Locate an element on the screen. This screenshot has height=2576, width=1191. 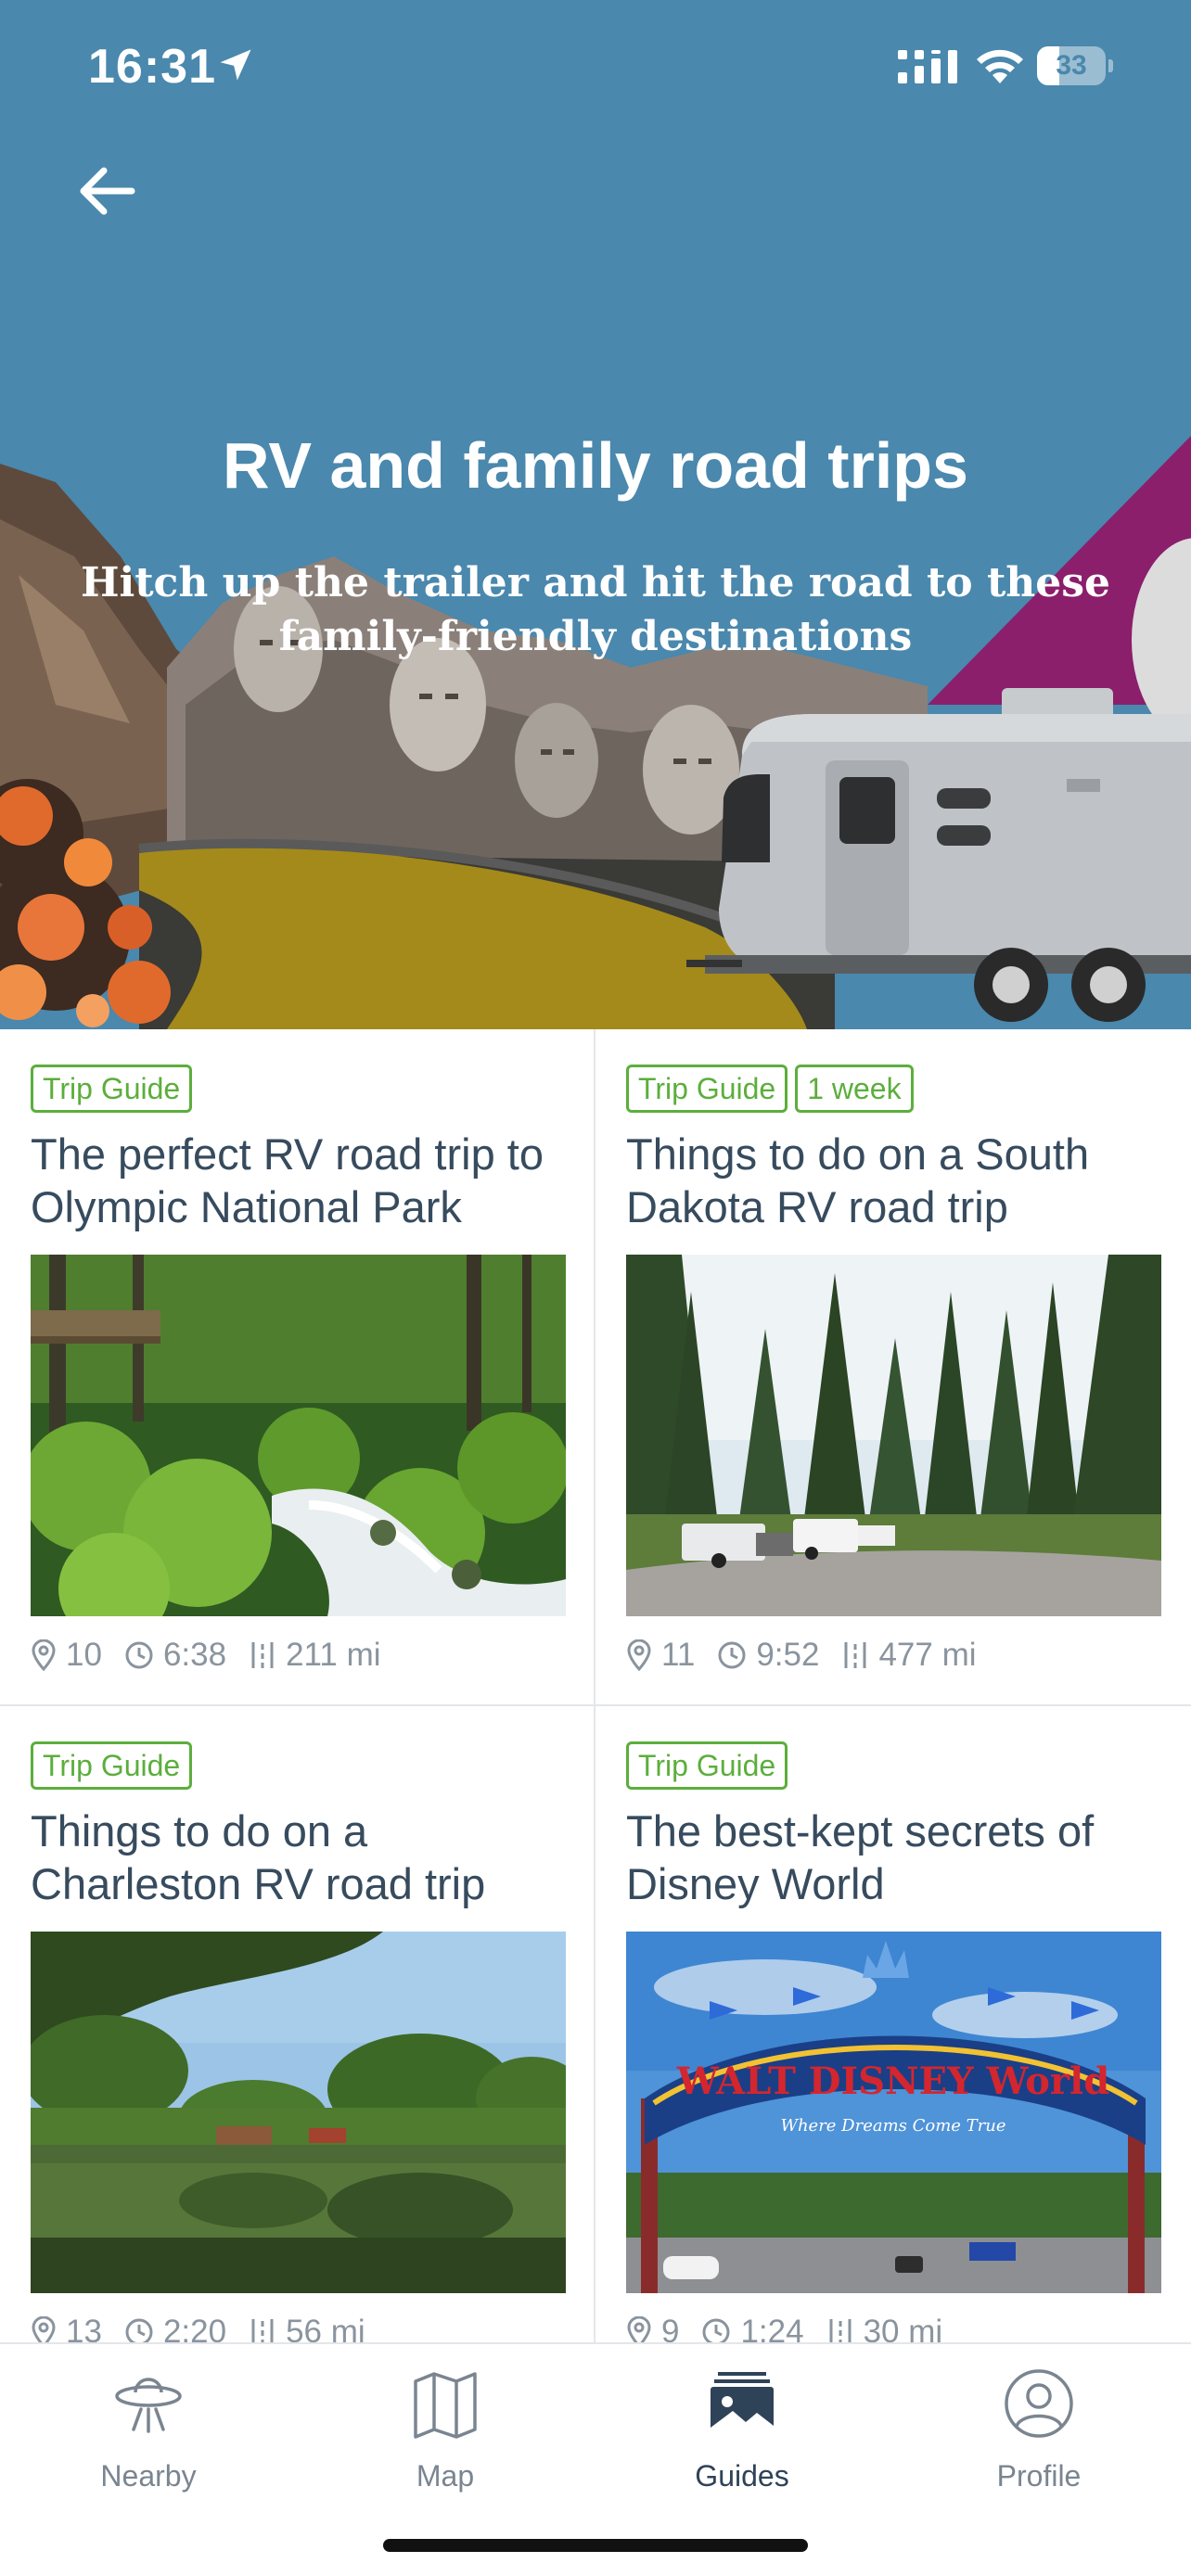
ufo-icon is located at coordinates (148, 2406).